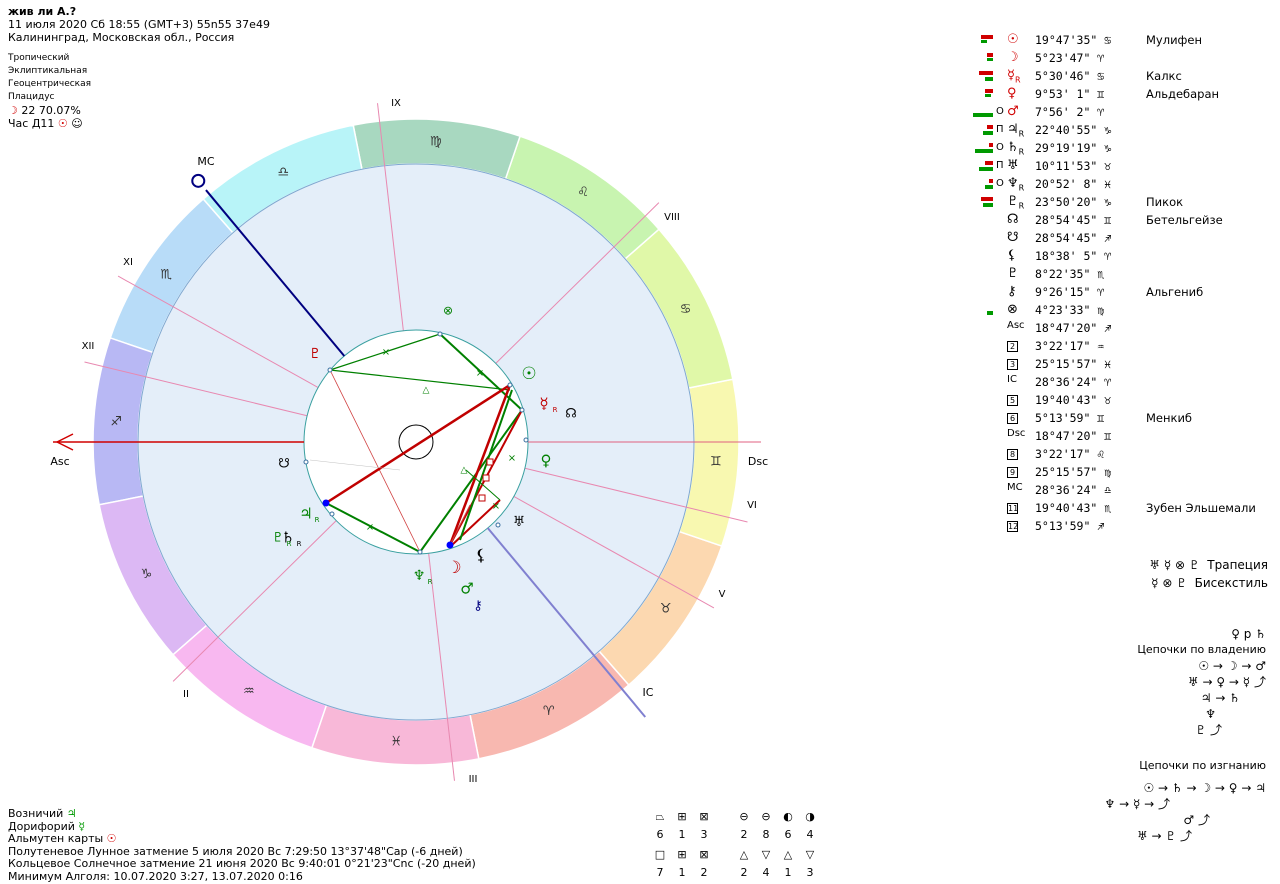  Describe the element at coordinates (1115, 221) in the screenshot. I see `planet-row: ☊ 28°54'45" ♊ Бетельгейзе` at that location.